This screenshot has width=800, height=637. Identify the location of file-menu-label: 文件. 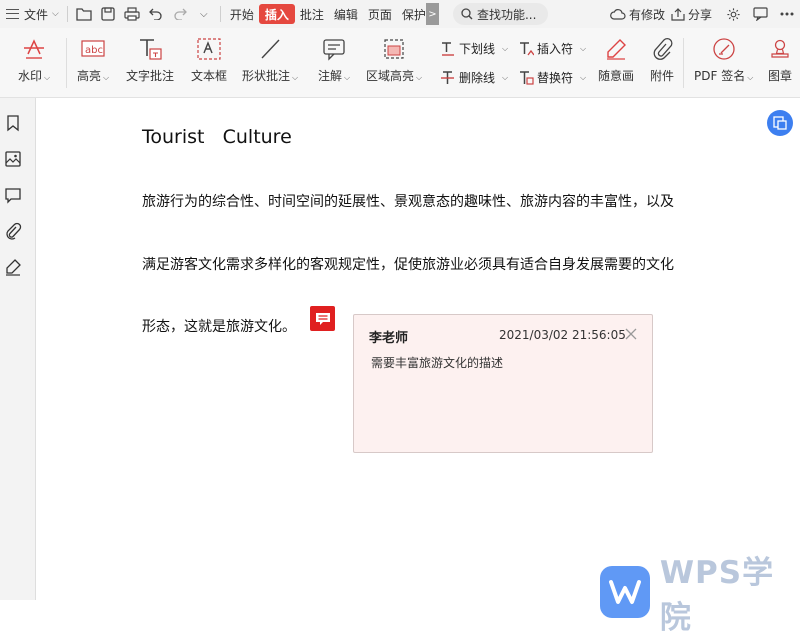
(36, 14).